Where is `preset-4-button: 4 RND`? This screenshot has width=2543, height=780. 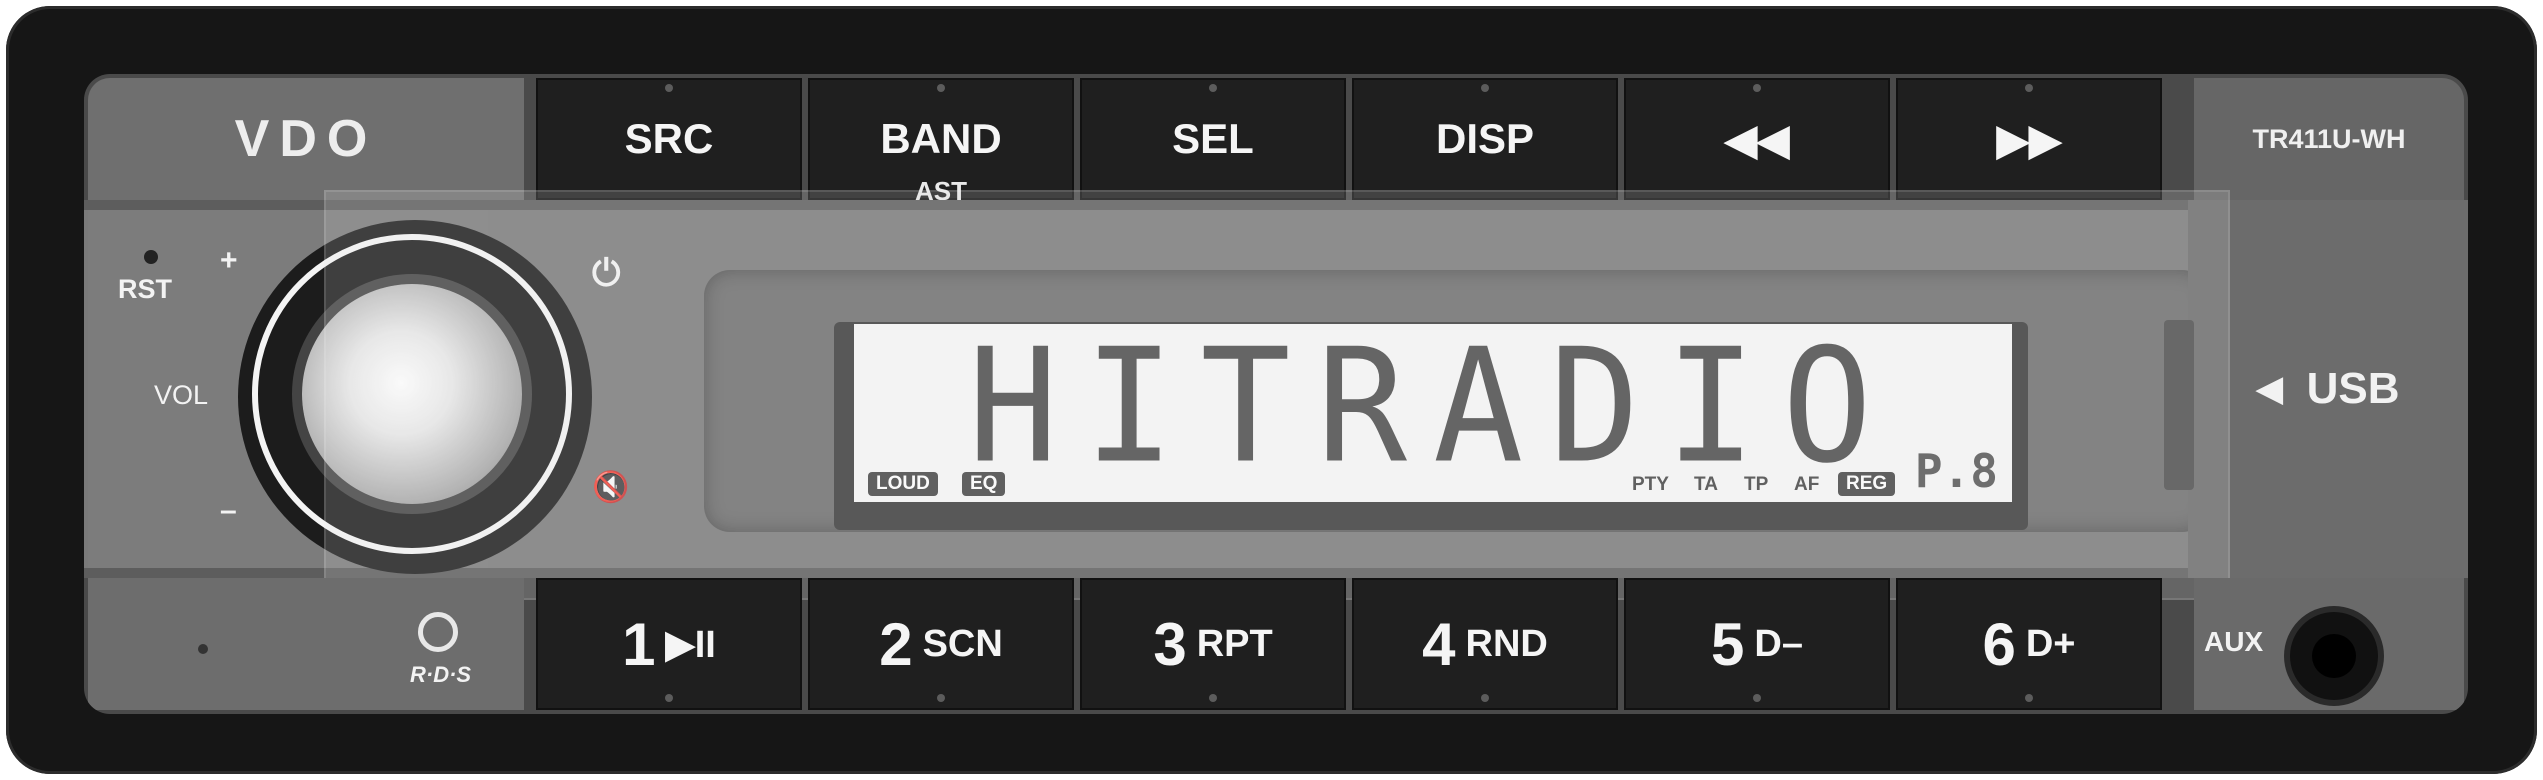 preset-4-button: 4 RND is located at coordinates (1485, 644).